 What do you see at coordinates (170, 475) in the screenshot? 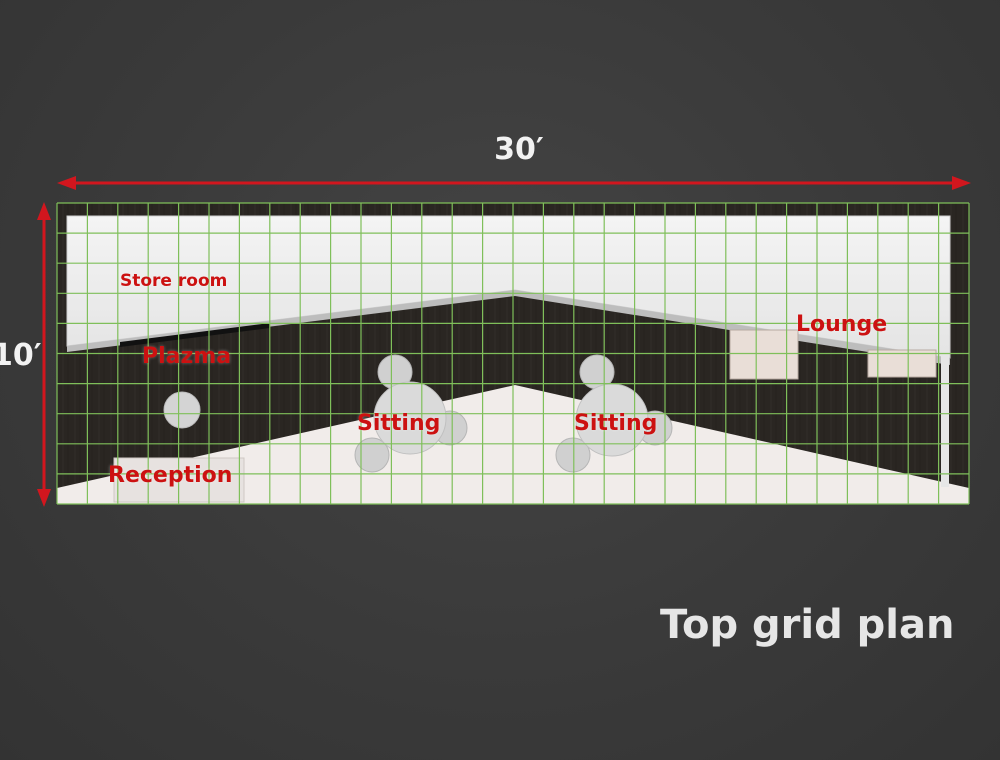
I see `reception-label: Reception` at bounding box center [170, 475].